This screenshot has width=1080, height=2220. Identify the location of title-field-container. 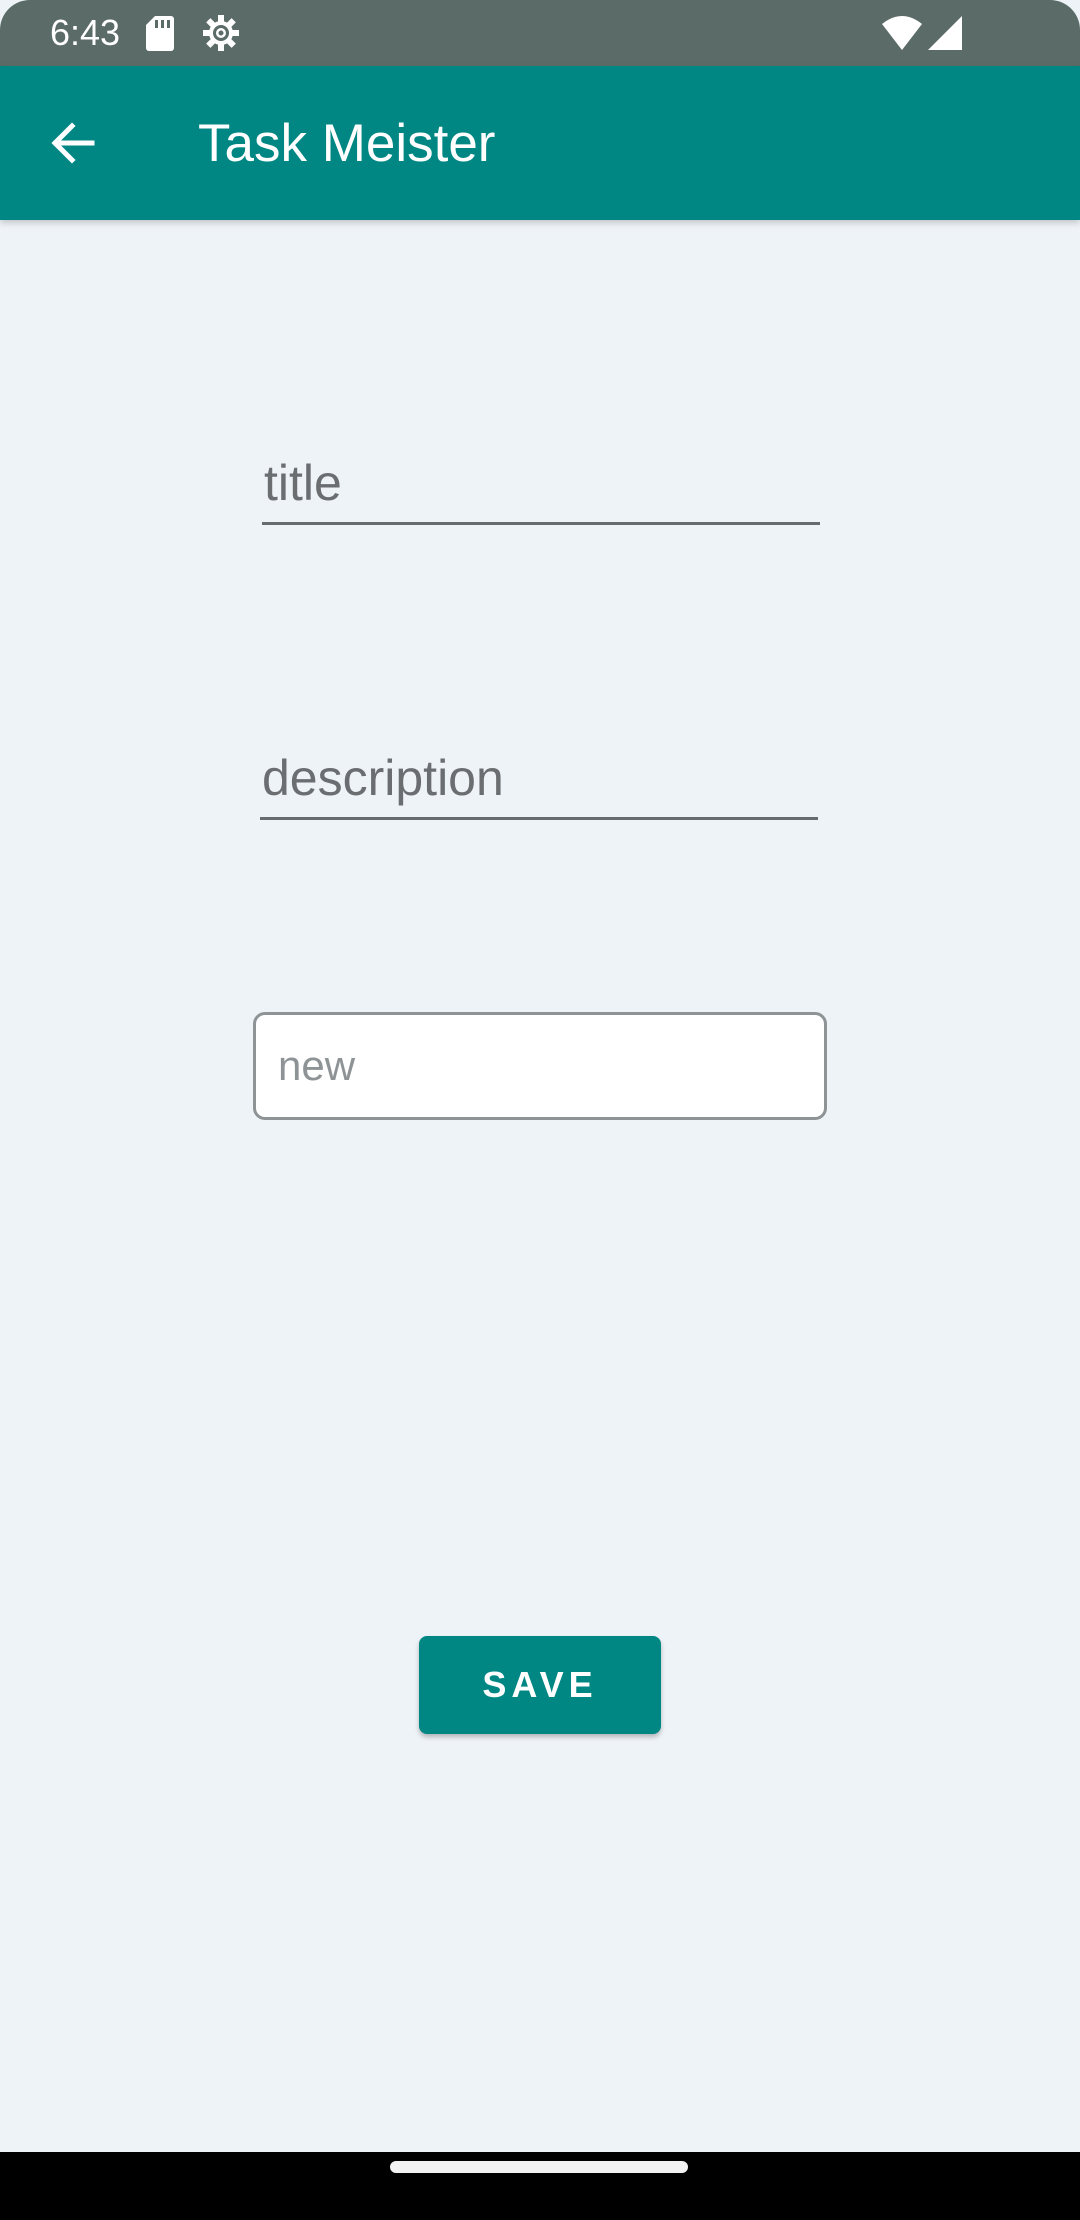
(541, 487).